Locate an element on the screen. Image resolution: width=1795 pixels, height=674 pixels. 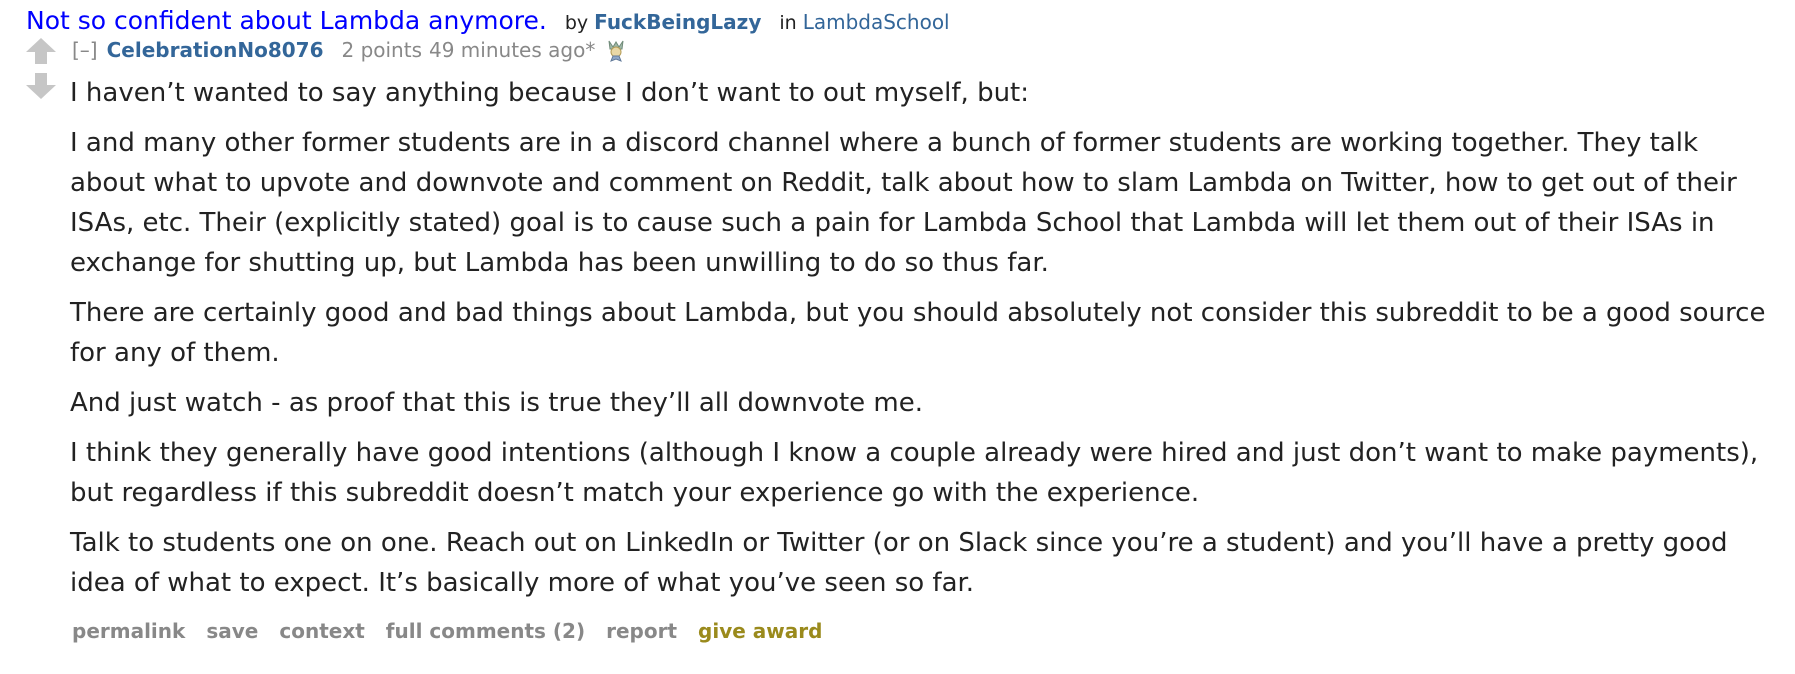
subreddit-link: LambdaSchool is located at coordinates (876, 22).